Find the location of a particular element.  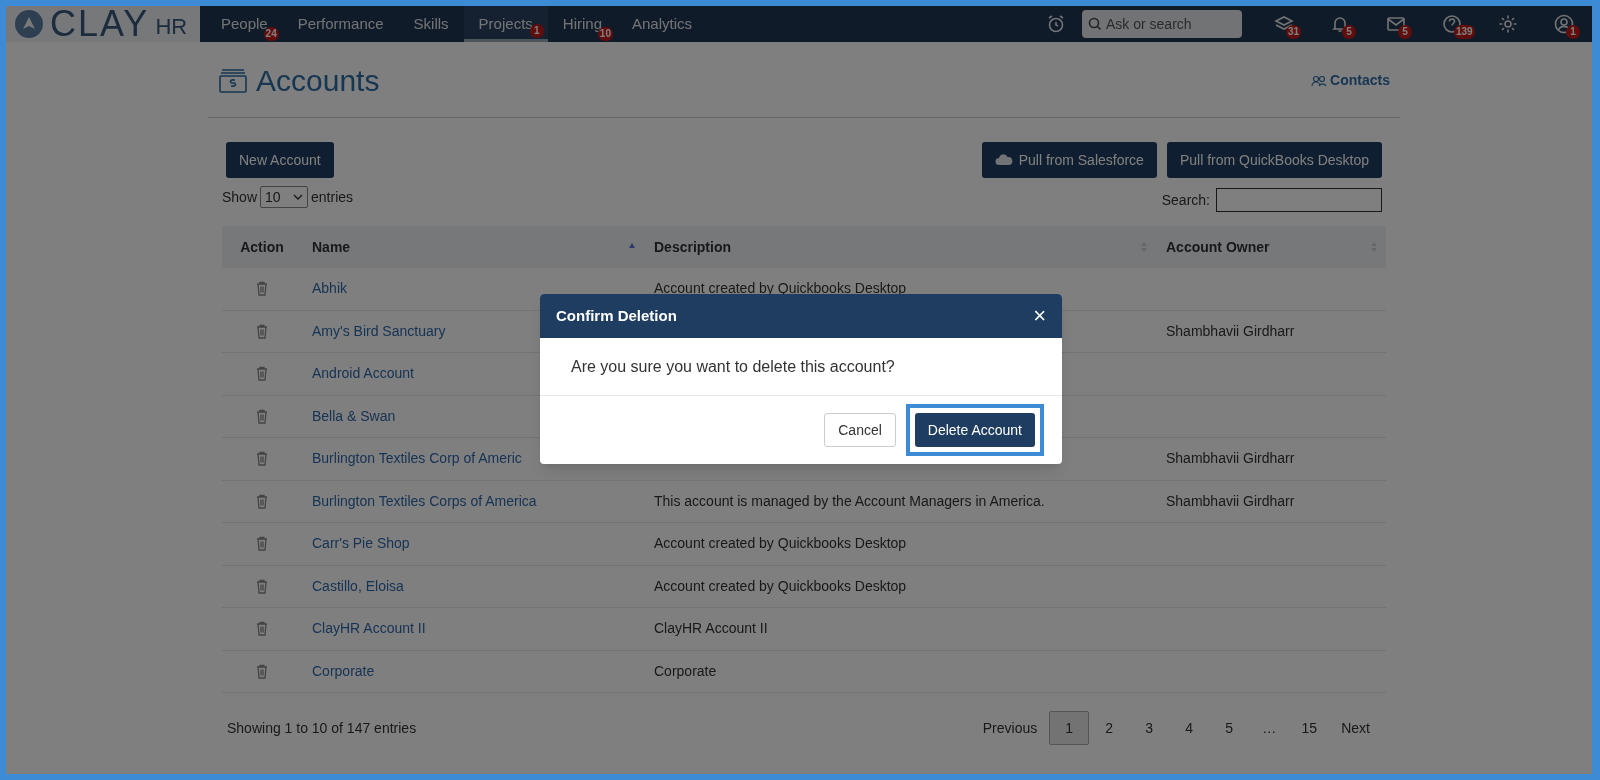

account-link: Android Account is located at coordinates (363, 374).